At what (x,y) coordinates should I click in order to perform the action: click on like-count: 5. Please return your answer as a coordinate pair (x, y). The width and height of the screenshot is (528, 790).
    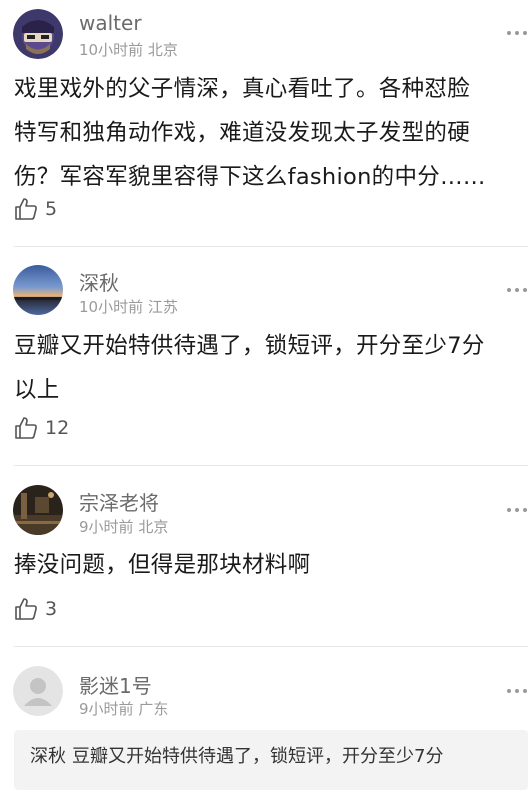
    Looking at the image, I should click on (51, 209).